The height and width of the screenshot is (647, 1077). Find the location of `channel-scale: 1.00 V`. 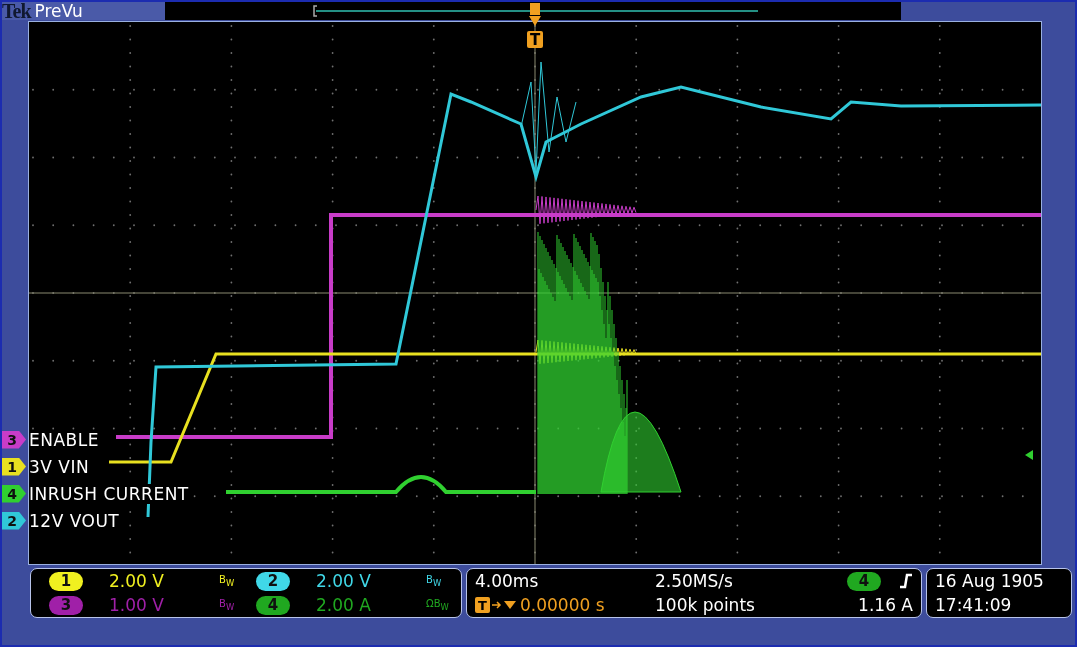

channel-scale: 1.00 V is located at coordinates (137, 605).